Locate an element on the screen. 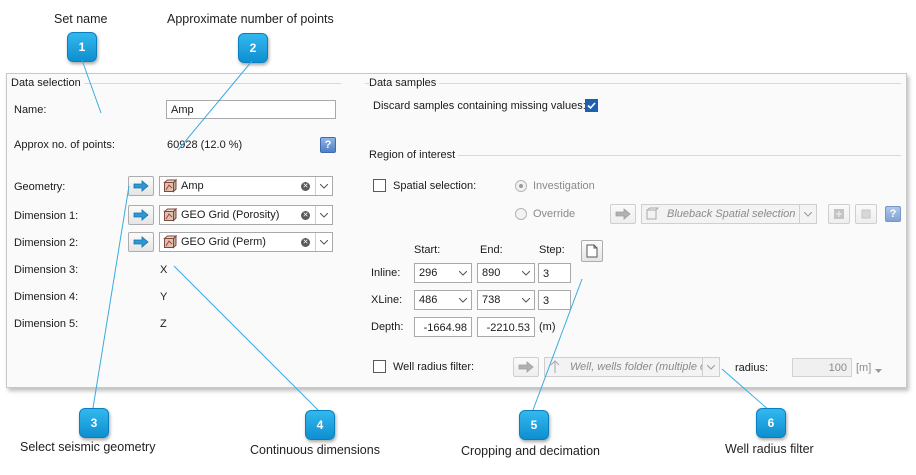 This screenshot has height=475, width=916. inline-end-combo: 890 is located at coordinates (506, 273).